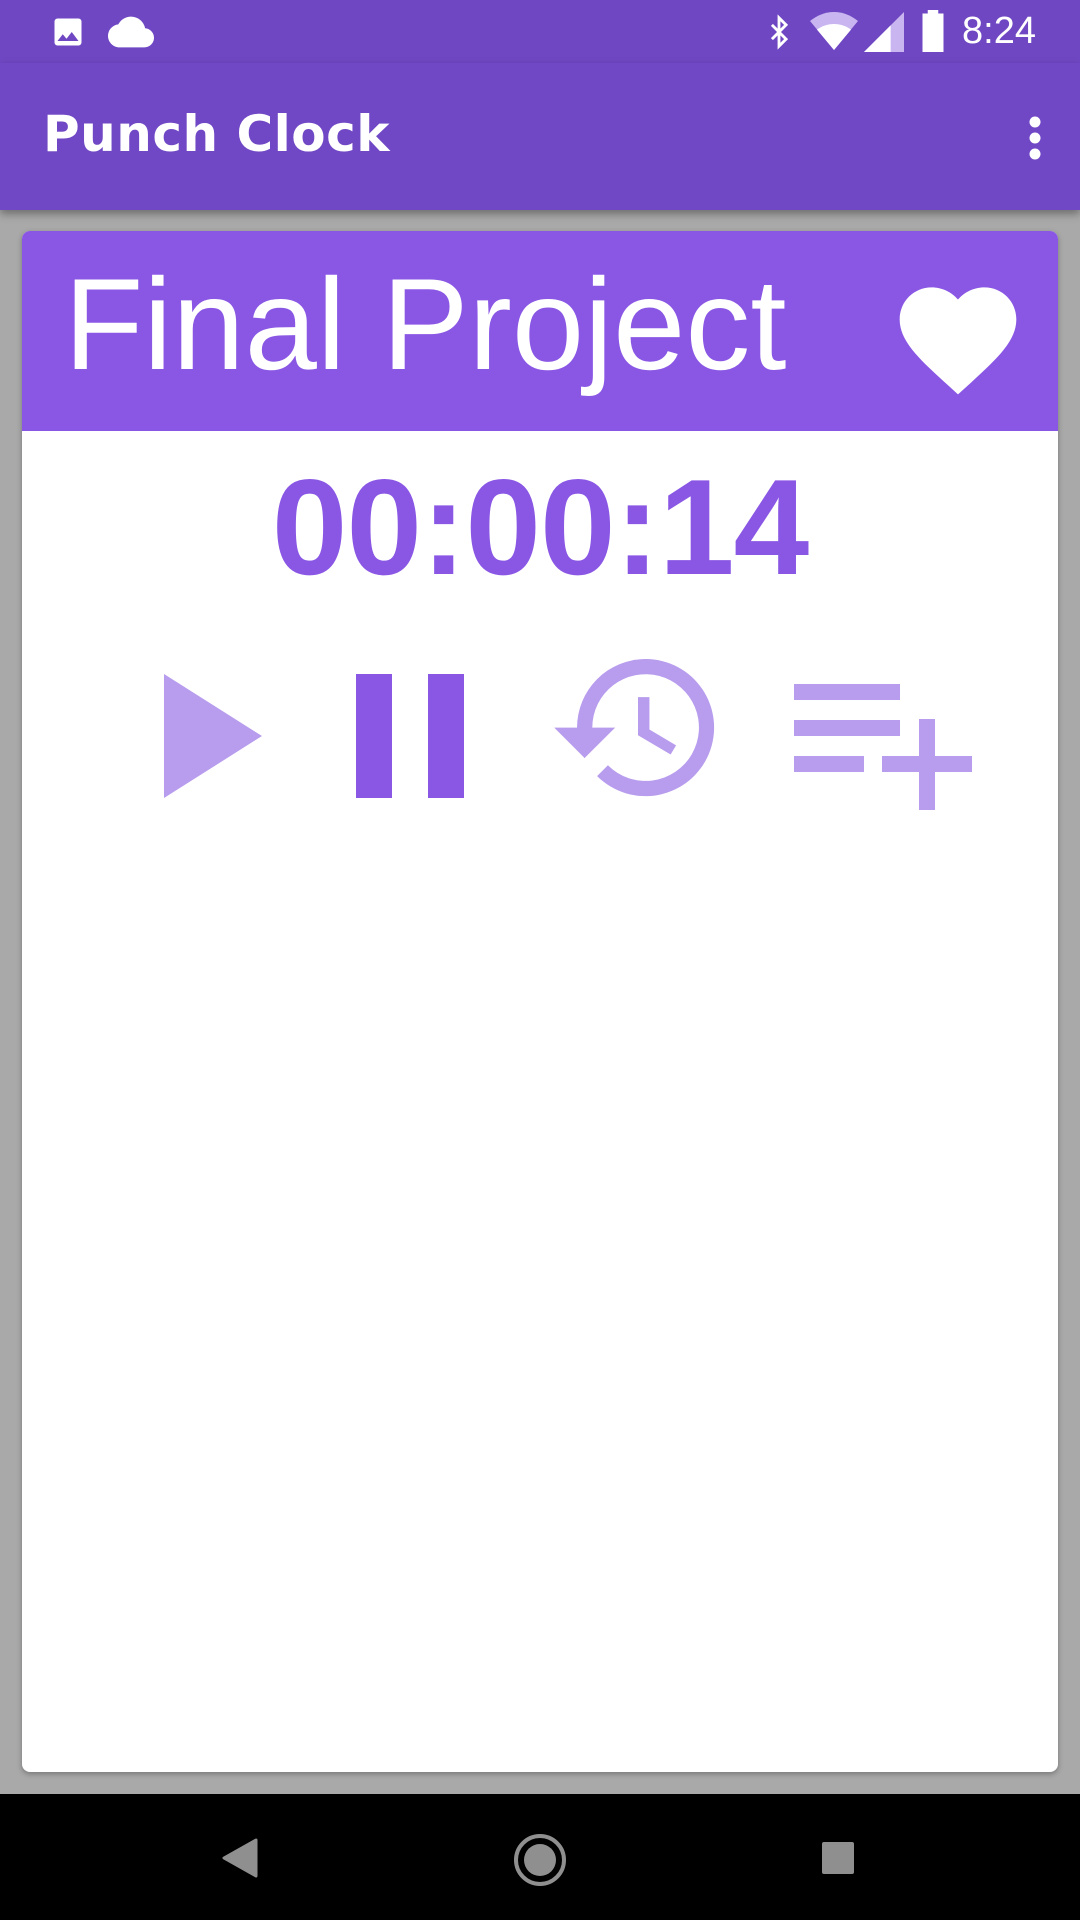 This screenshot has width=1080, height=1920. What do you see at coordinates (958, 334) in the screenshot?
I see `heart-icon` at bounding box center [958, 334].